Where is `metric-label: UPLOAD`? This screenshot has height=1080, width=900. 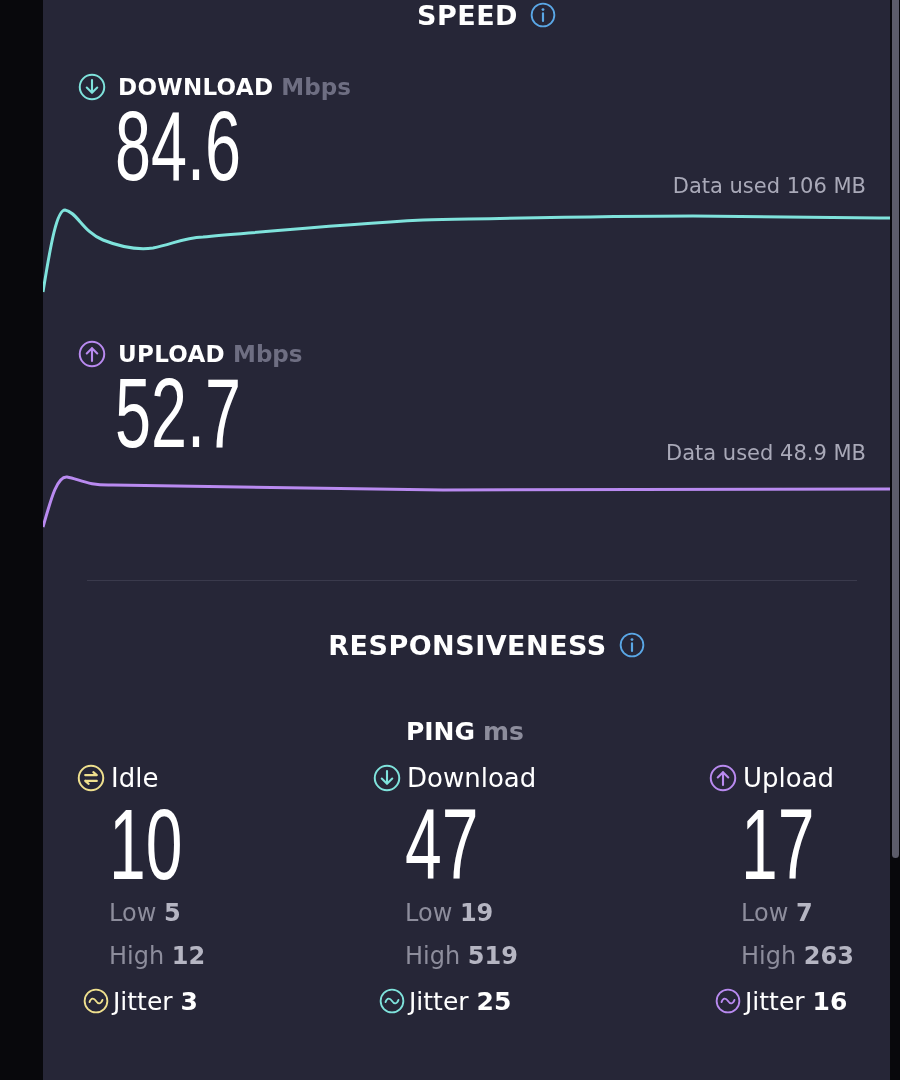 metric-label: UPLOAD is located at coordinates (171, 354).